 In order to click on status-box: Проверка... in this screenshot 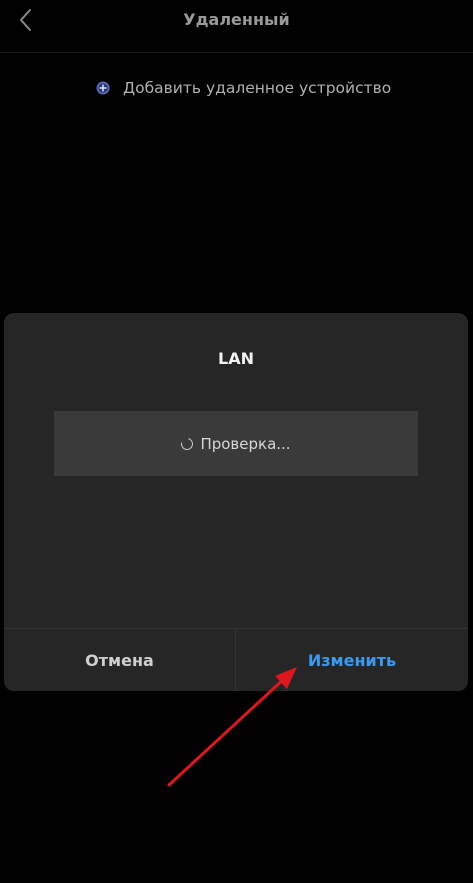, I will do `click(236, 443)`.